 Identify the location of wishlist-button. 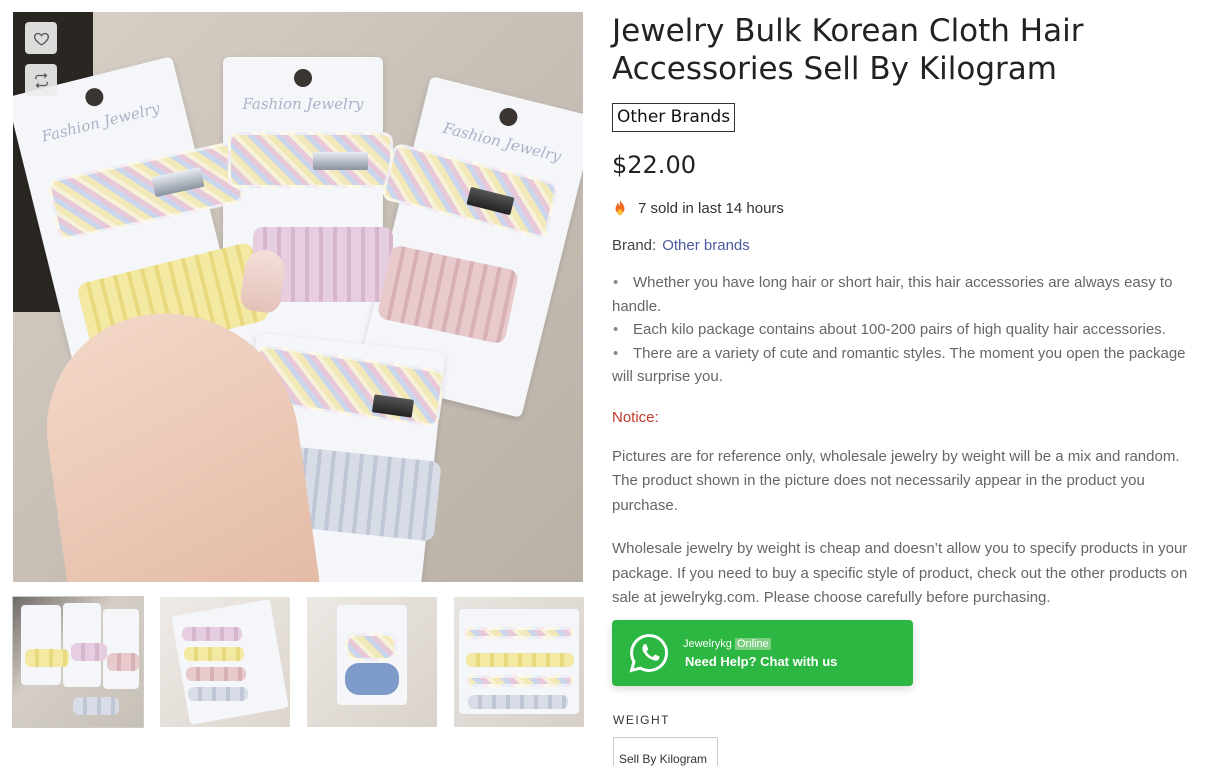
(41, 38).